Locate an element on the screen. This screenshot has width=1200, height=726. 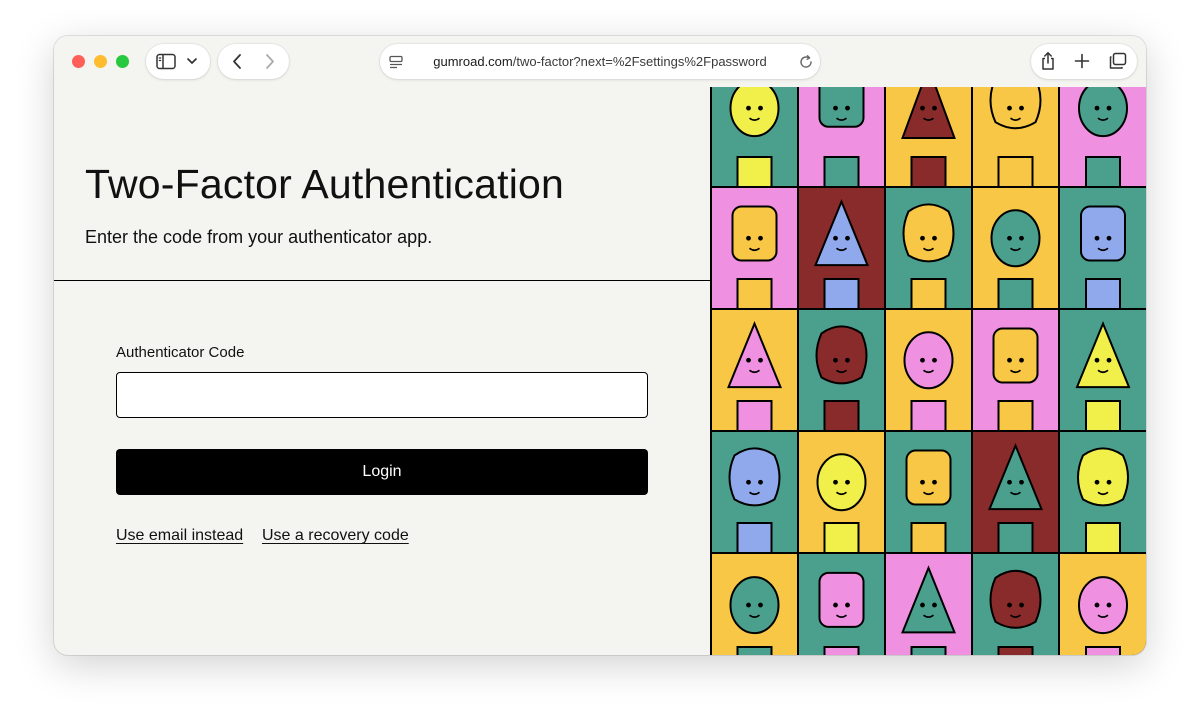
forward-icon is located at coordinates (270, 61).